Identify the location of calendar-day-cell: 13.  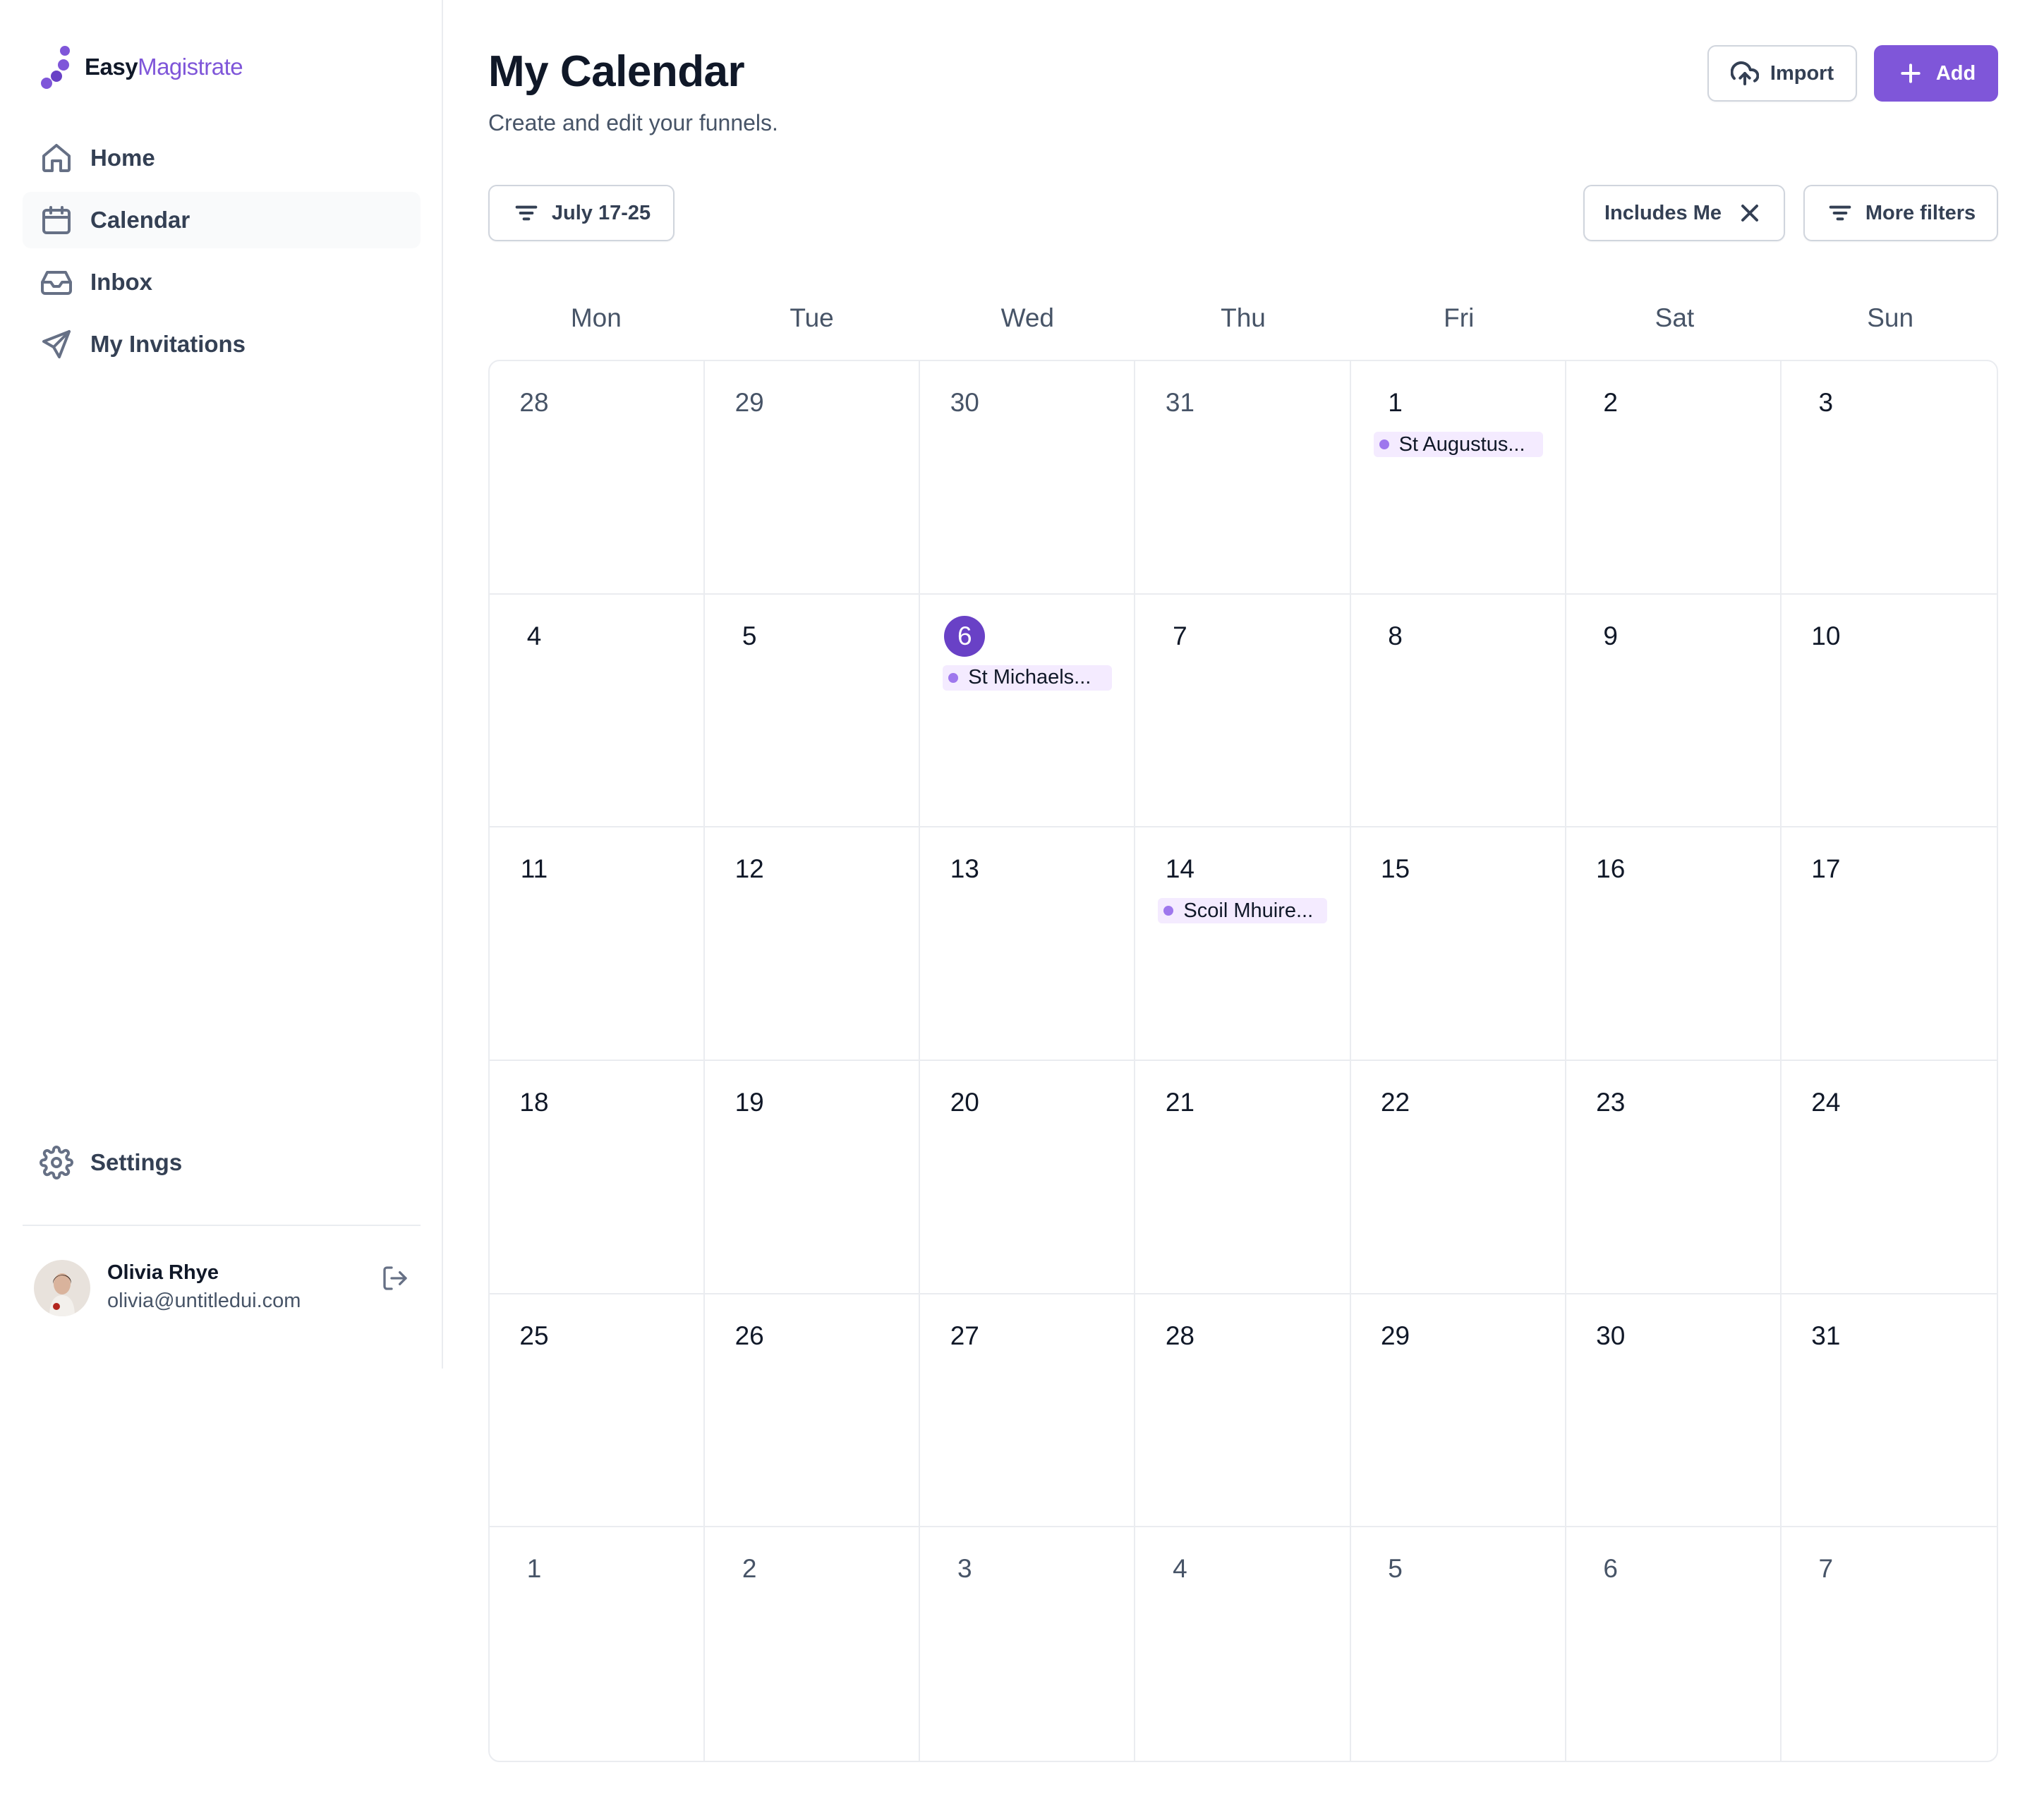
(1028, 944).